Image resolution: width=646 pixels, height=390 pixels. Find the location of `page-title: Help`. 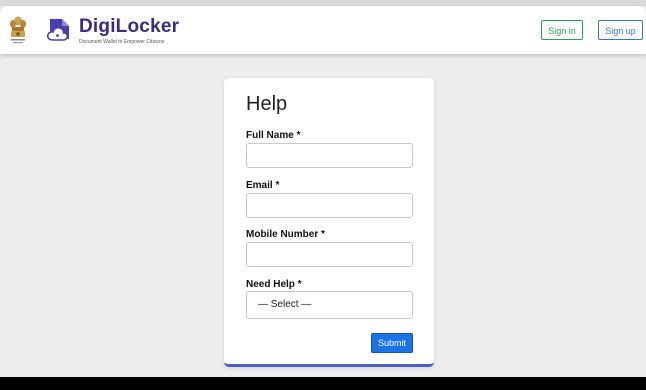

page-title: Help is located at coordinates (267, 104).